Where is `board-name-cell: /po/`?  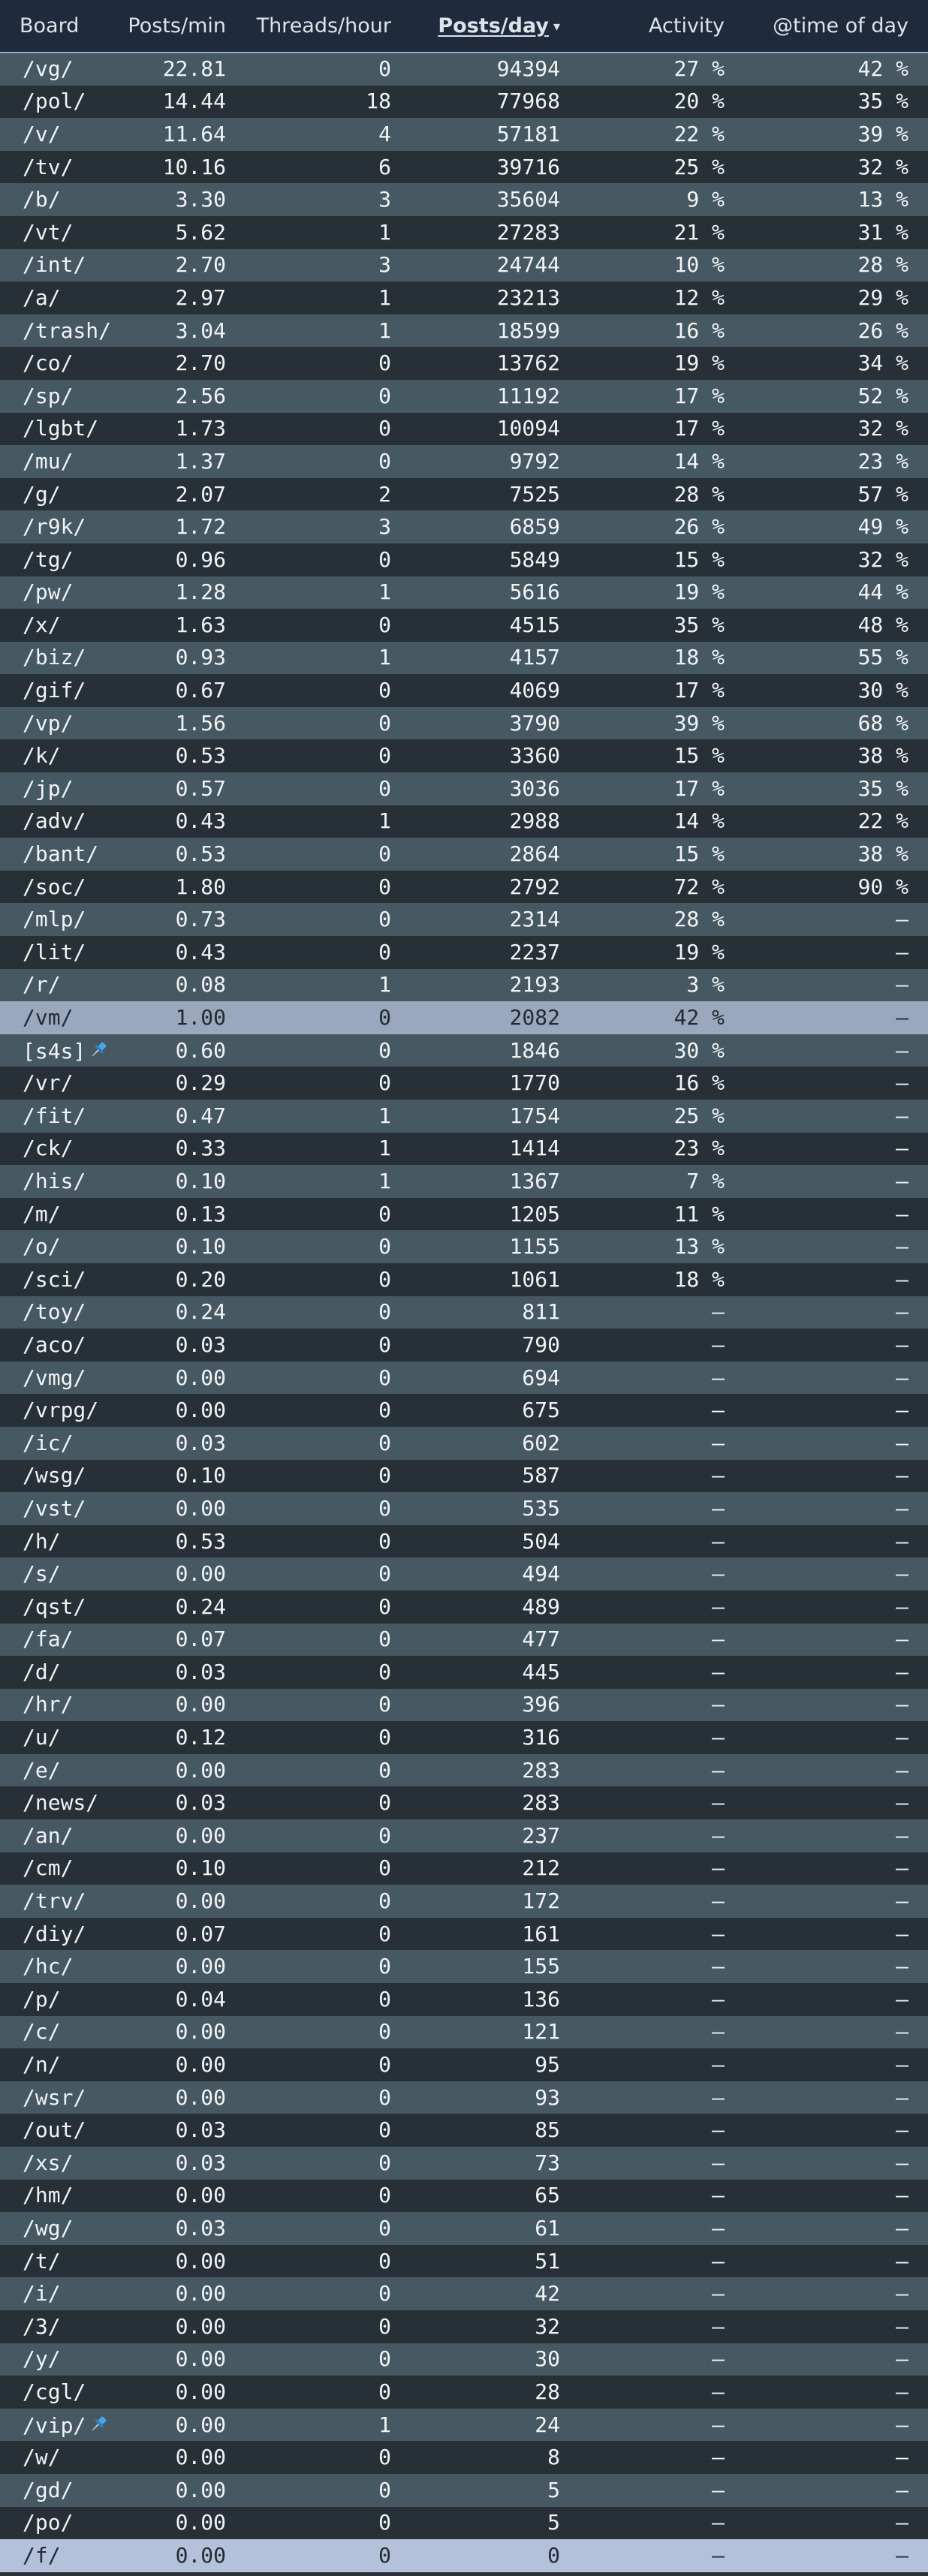
board-name-cell: /po/ is located at coordinates (55, 2523).